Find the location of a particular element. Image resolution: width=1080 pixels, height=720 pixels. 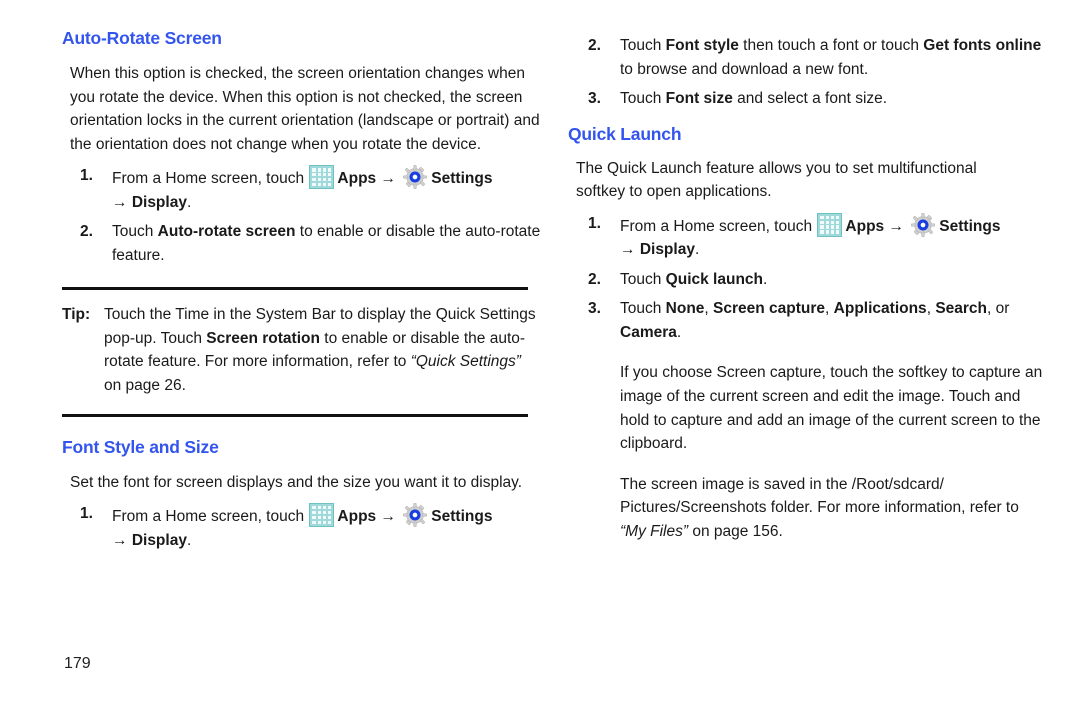

step-text-pre: Touch is located at coordinates (135, 232).